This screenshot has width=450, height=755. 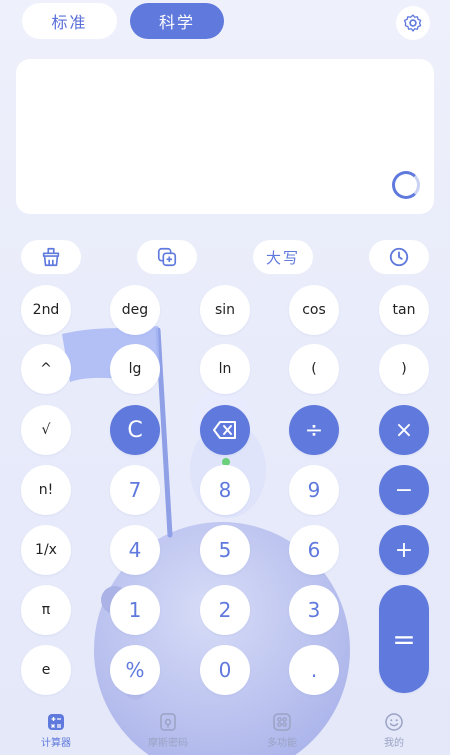 I want to click on tab-standard: 标准, so click(x=69, y=21).